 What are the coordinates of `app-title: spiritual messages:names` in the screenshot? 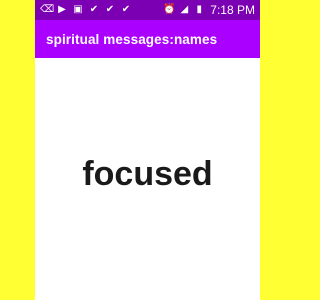 It's located at (132, 39).